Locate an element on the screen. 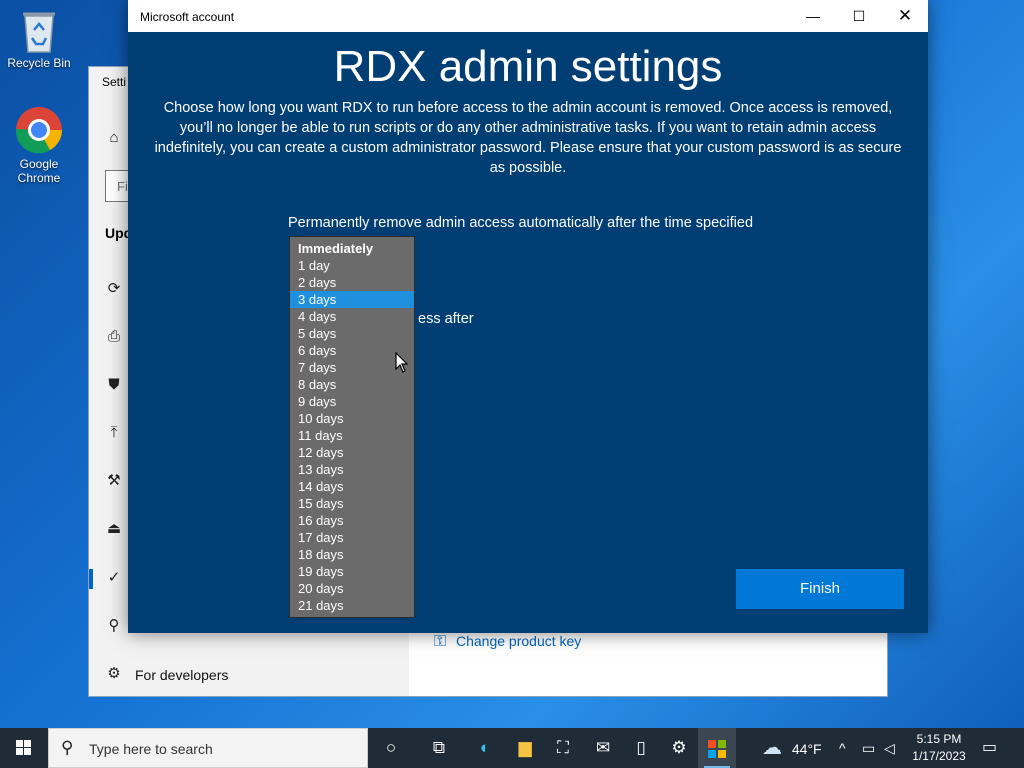 The width and height of the screenshot is (1024, 768). dropdown-option: 10 days is located at coordinates (352, 418).